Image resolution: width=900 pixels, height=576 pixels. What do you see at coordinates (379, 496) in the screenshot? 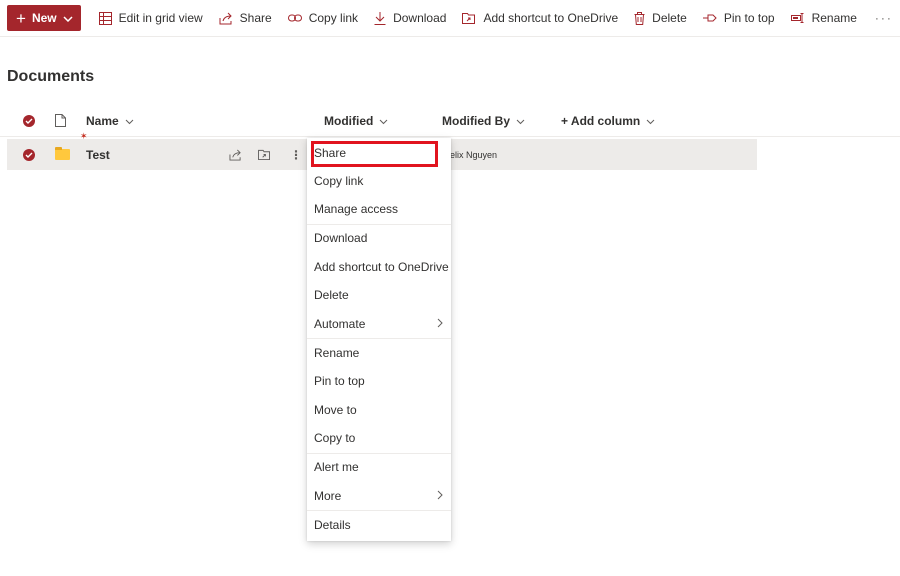
I see `menu-item-more: More` at bounding box center [379, 496].